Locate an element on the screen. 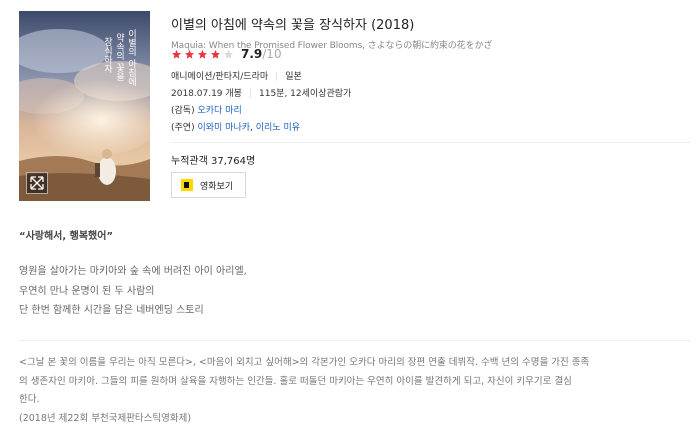  cast-row: (주연) 이와미 마나카, 이리노 미유 is located at coordinates (235, 126).